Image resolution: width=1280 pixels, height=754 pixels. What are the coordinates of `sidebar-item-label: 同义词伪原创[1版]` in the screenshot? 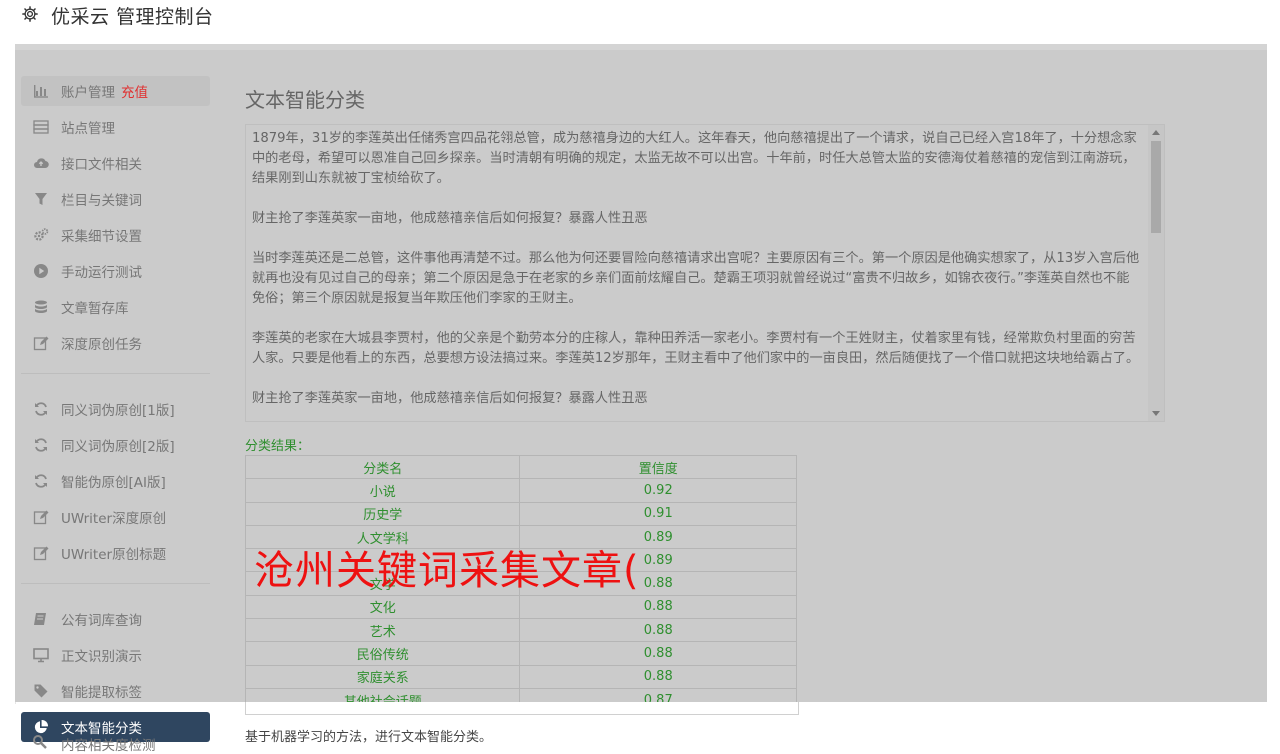 It's located at (118, 411).